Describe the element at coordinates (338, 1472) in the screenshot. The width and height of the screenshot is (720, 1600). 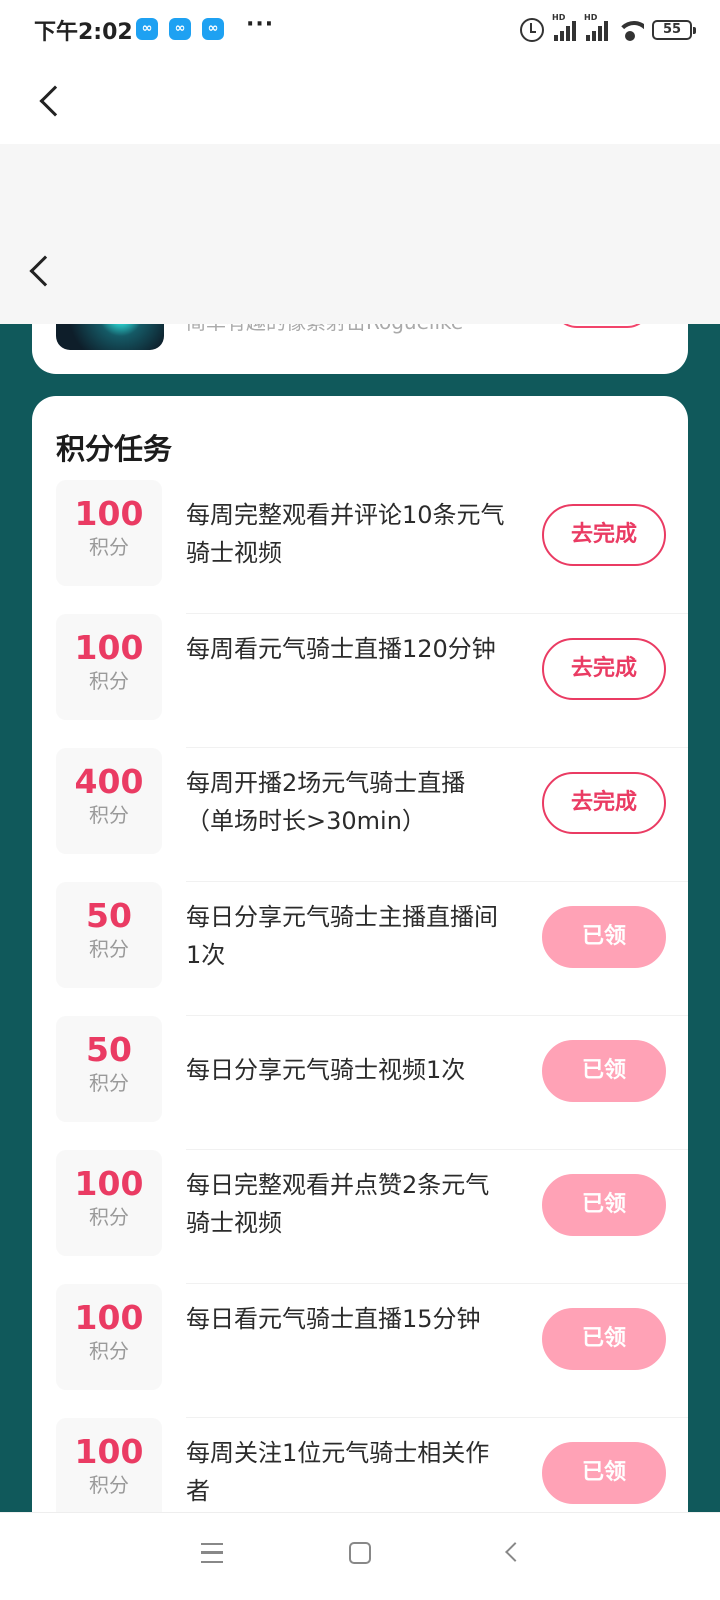
I see `task-description: 每周关注1位元气骑士相关作者` at that location.